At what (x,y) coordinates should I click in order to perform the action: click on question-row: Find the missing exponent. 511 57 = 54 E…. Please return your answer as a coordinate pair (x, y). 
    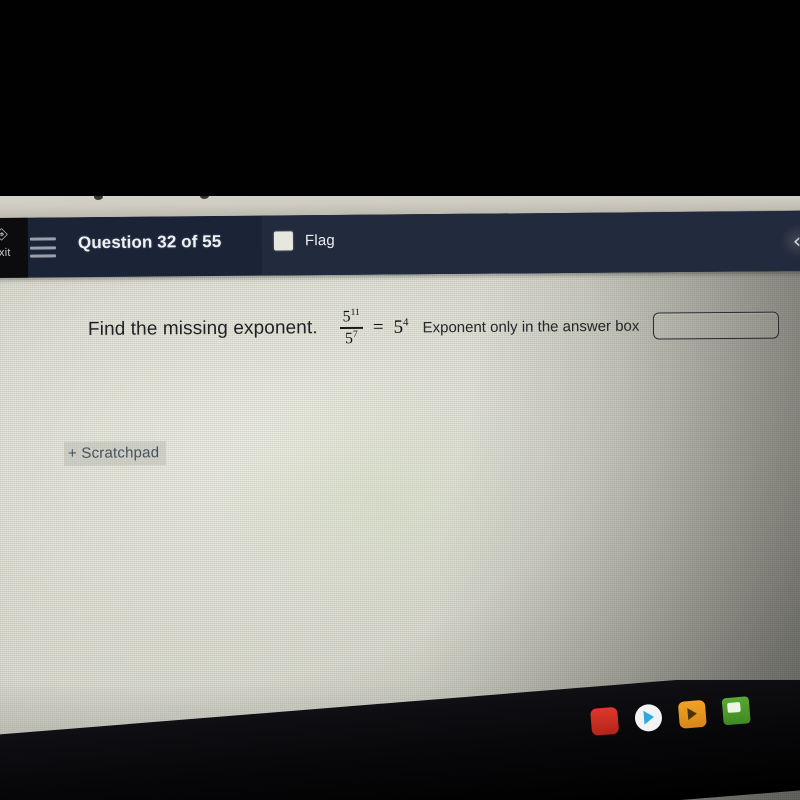
    Looking at the image, I should click on (434, 327).